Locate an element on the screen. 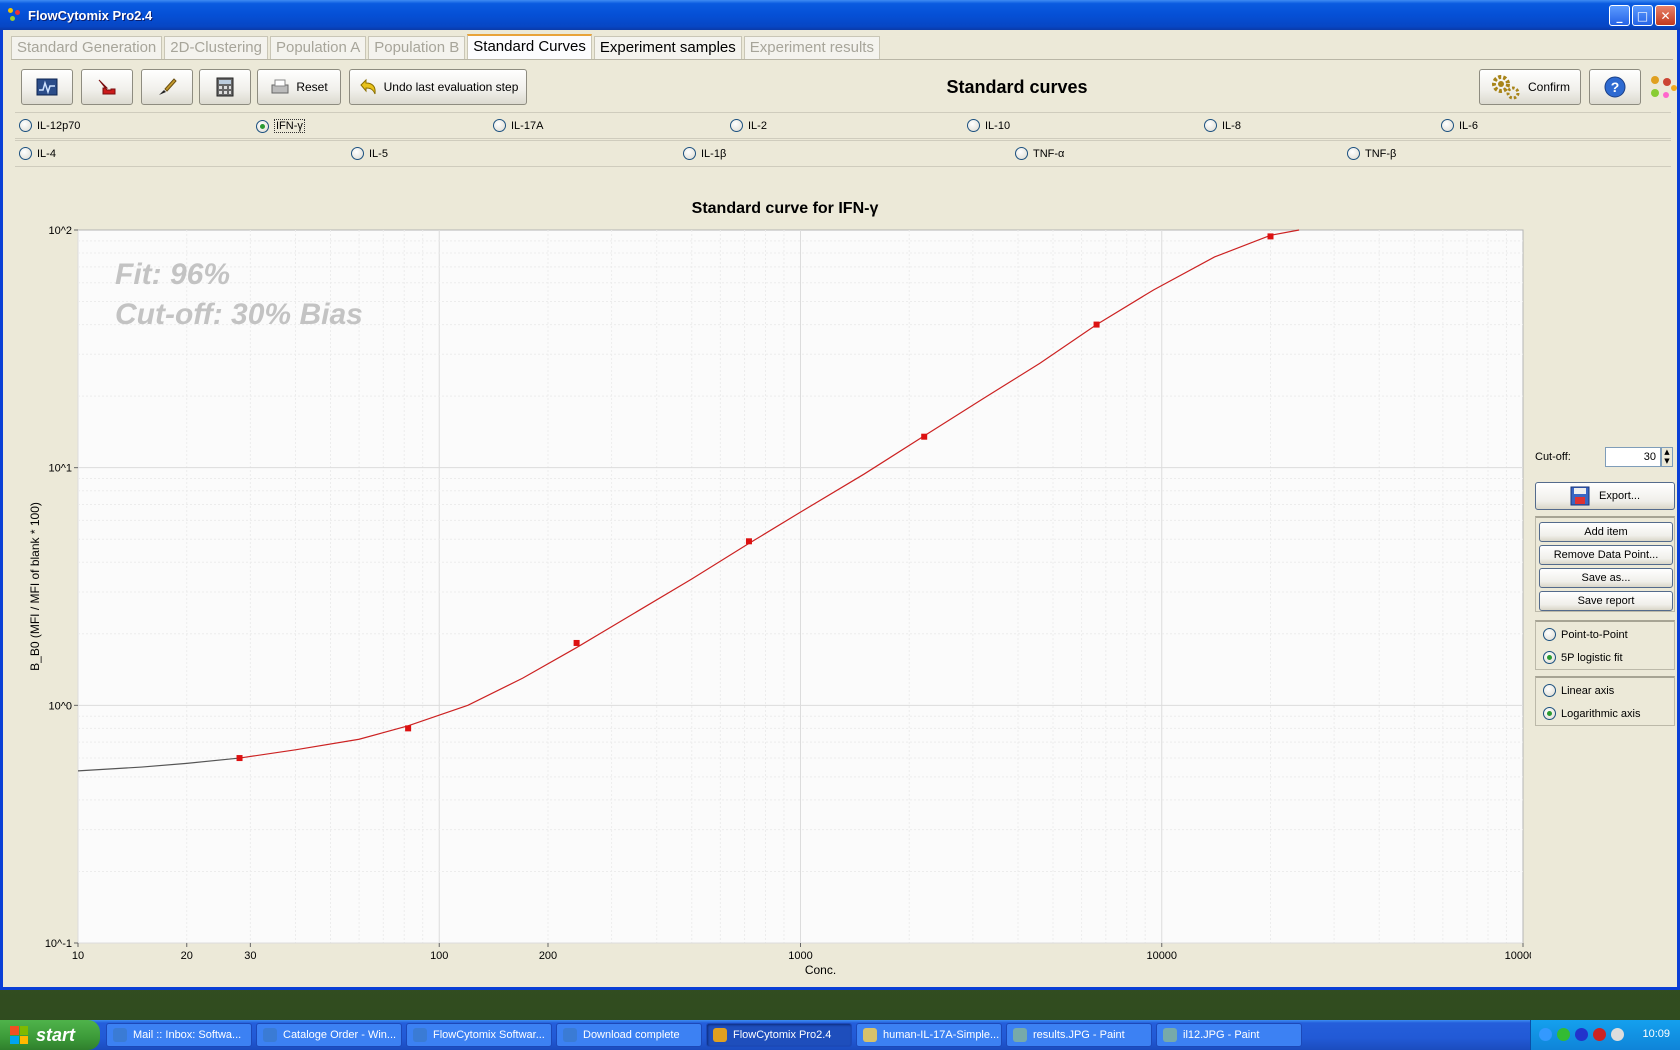 The width and height of the screenshot is (1680, 1050). antivirus-icon is located at coordinates (1599, 1034).